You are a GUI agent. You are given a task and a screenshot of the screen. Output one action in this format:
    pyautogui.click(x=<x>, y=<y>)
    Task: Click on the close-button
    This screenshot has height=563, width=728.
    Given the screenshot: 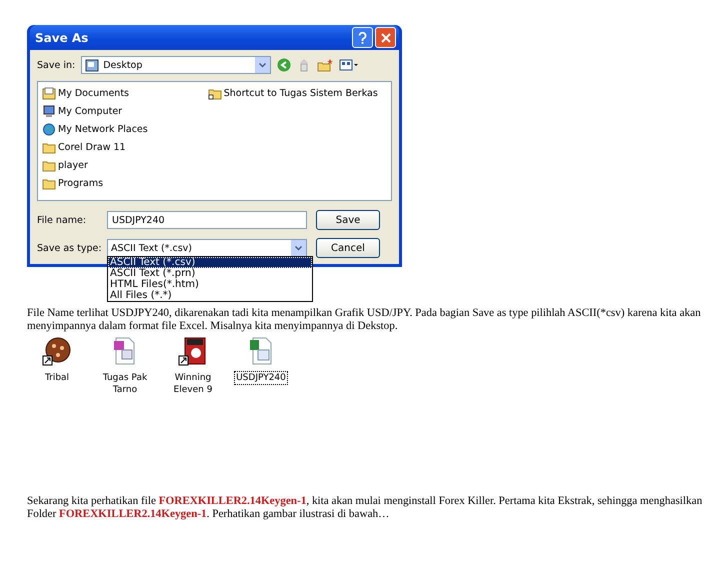 What is the action you would take?
    pyautogui.click(x=385, y=37)
    